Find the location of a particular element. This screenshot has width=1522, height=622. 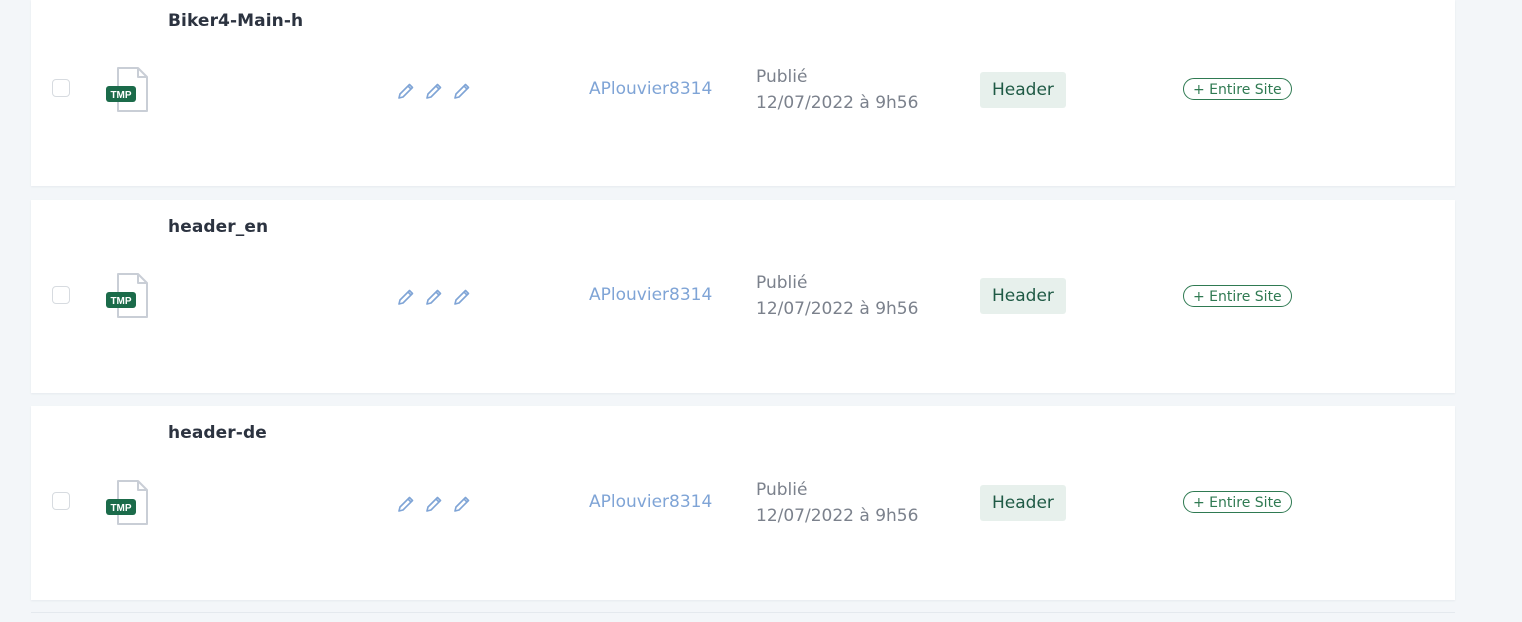

template-title: Biker4-Main-h is located at coordinates (235, 21).